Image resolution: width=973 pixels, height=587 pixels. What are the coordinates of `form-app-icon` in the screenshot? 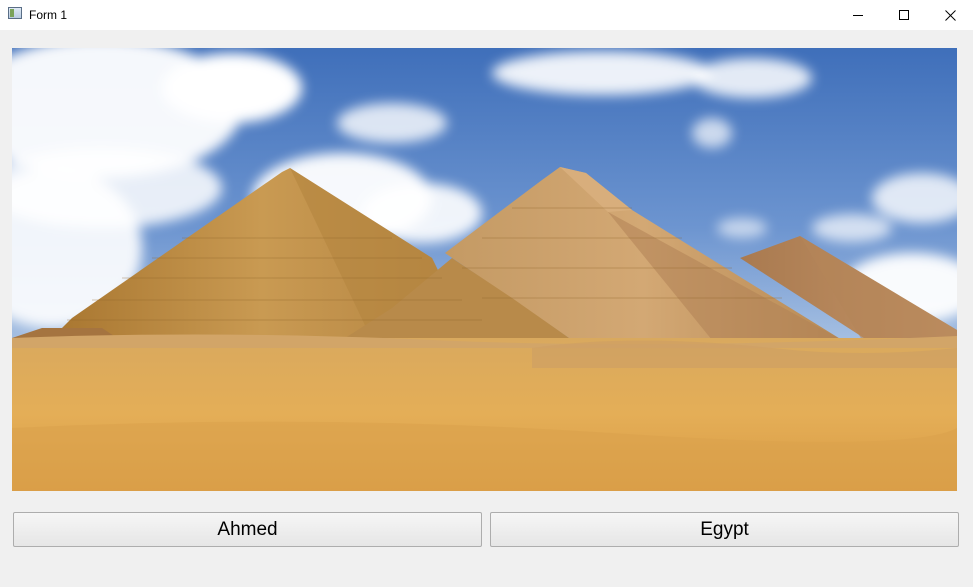 It's located at (15, 13).